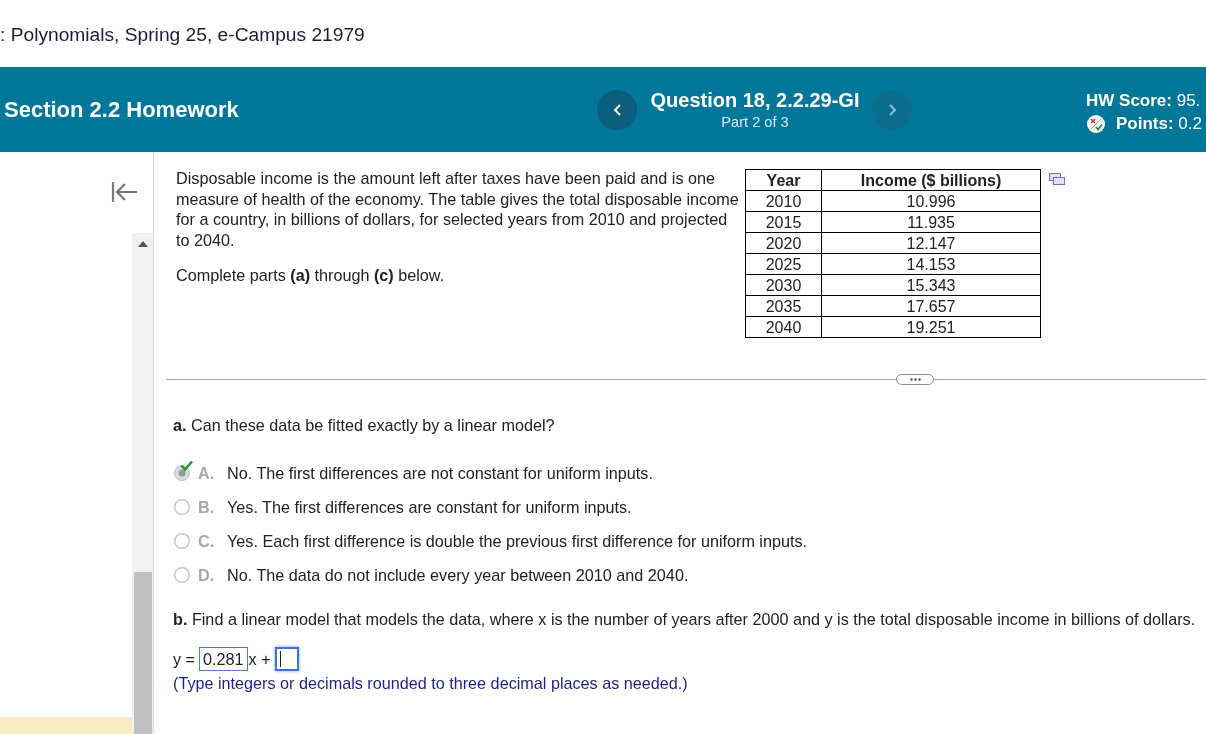  Describe the element at coordinates (286, 659) in the screenshot. I see `input-field` at that location.